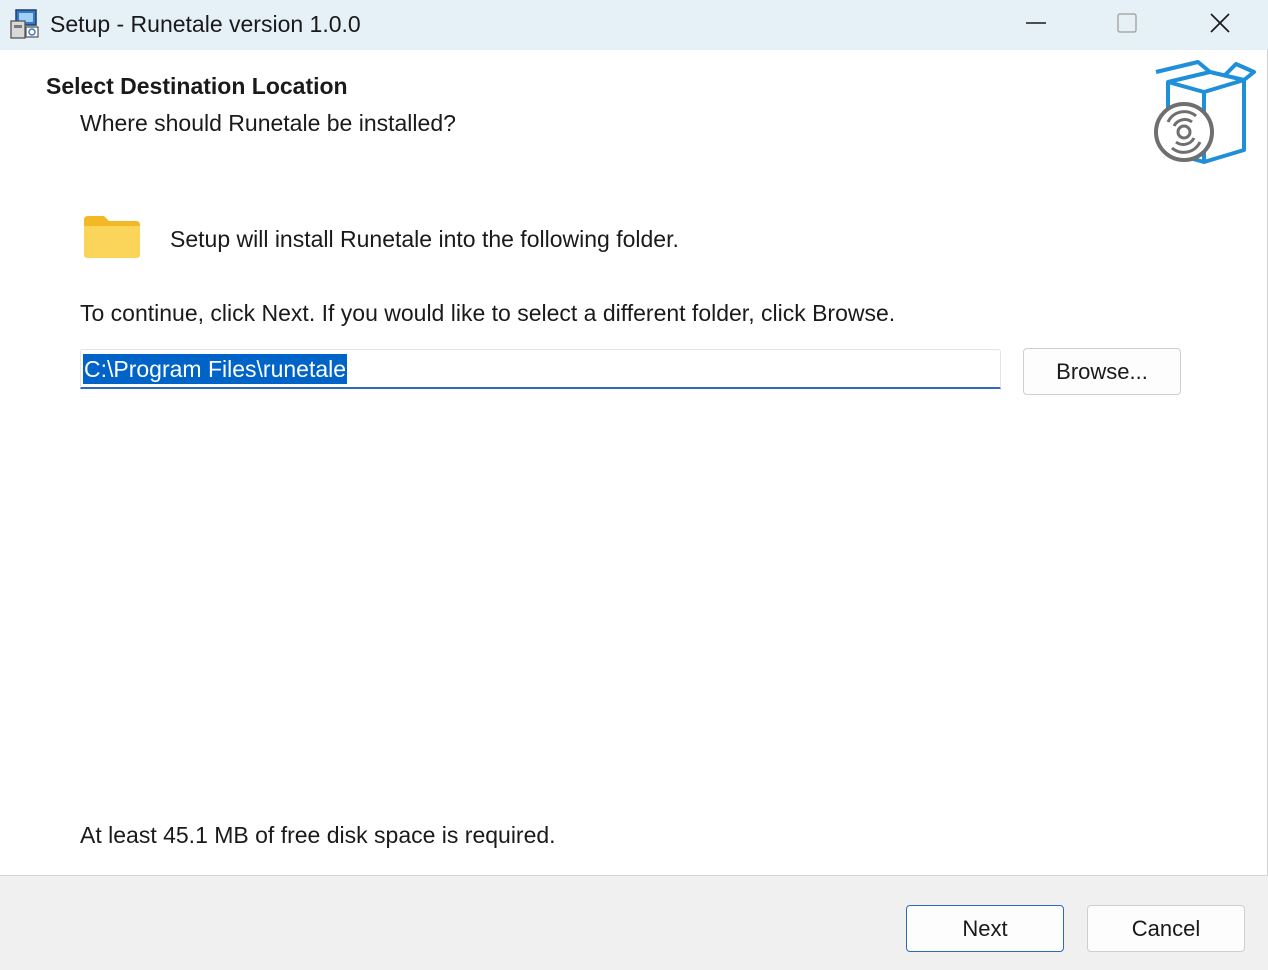 The width and height of the screenshot is (1268, 970). What do you see at coordinates (634, 922) in the screenshot?
I see `footer-bar: Next Cancel` at bounding box center [634, 922].